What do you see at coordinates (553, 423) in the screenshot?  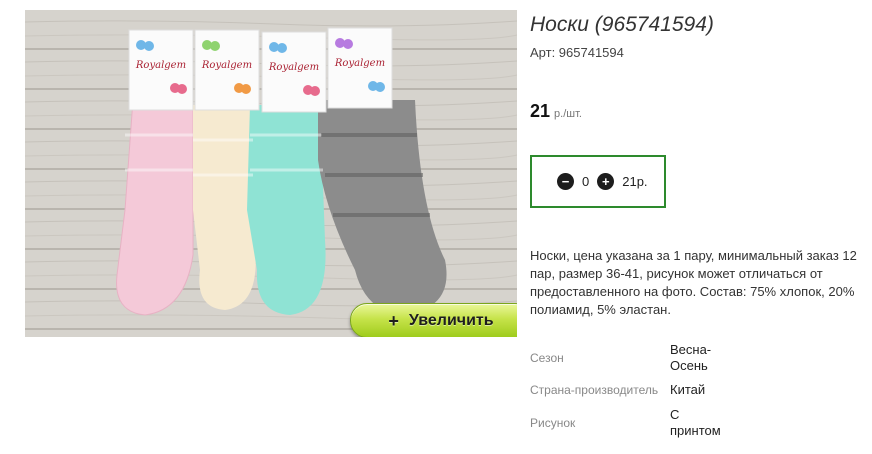 I see `attribute-key: Рисунок` at bounding box center [553, 423].